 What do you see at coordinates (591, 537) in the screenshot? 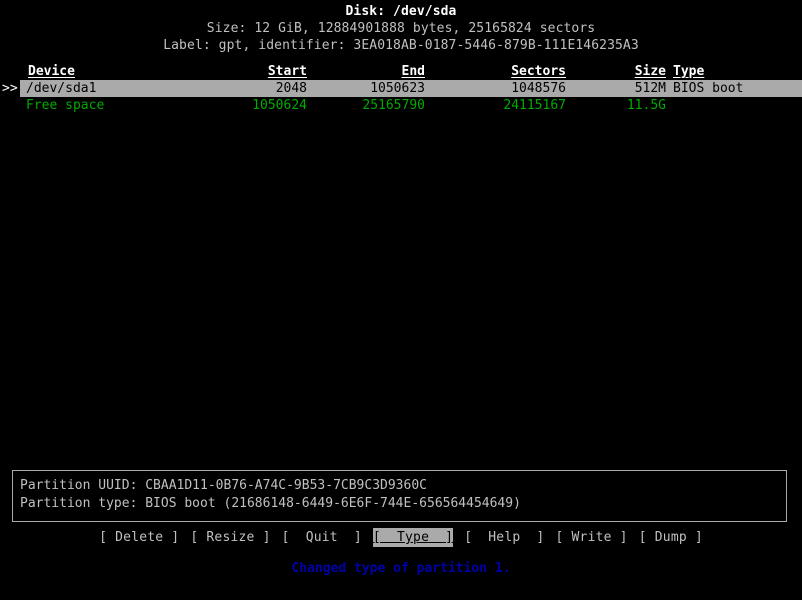
I see `write-button: [ Write ]` at bounding box center [591, 537].